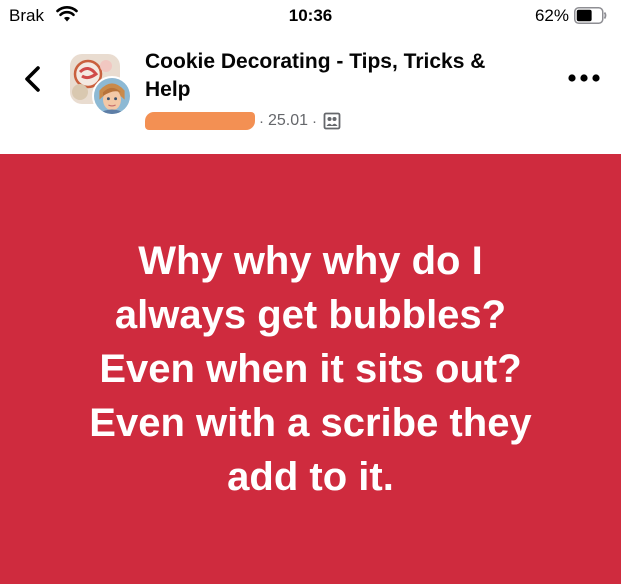 This screenshot has width=621, height=584. Describe the element at coordinates (33, 79) in the screenshot. I see `back-chevron-icon` at that location.